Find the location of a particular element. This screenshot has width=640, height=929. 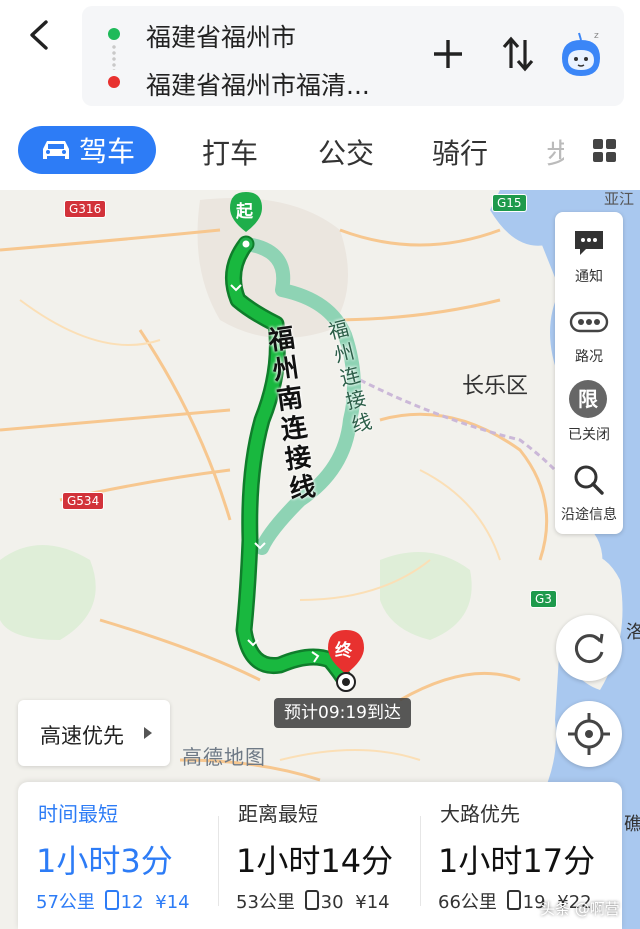

map-tools-panel: 通知 路况 限 已关闭 沿途信息 is located at coordinates (589, 373).